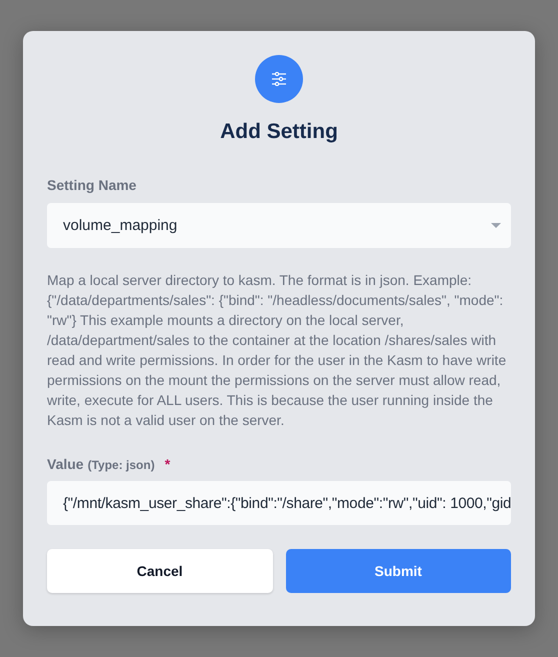 Image resolution: width=558 pixels, height=657 pixels. What do you see at coordinates (65, 464) in the screenshot?
I see `field-label: Value` at bounding box center [65, 464].